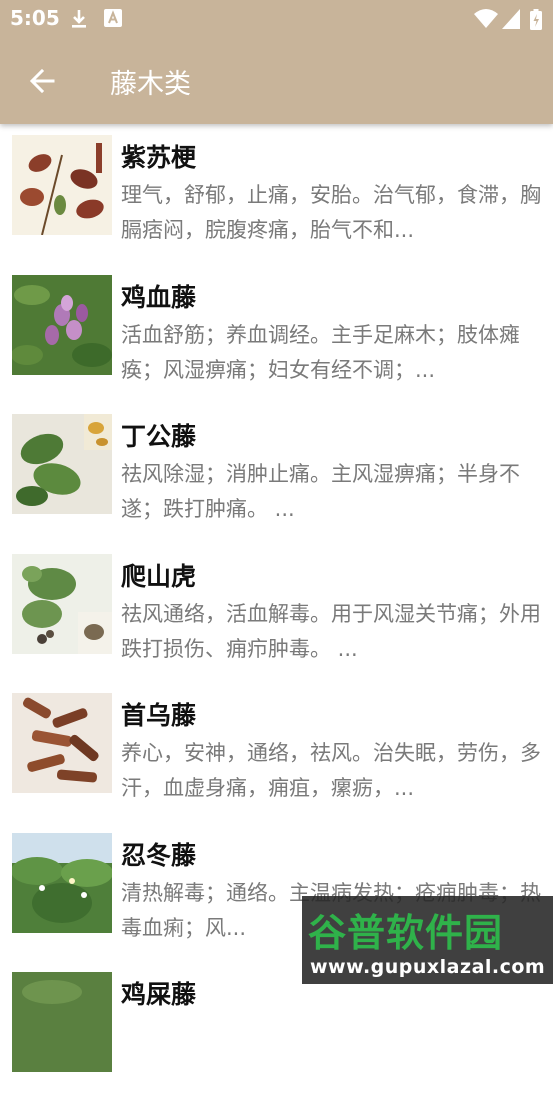  I want to click on watermark: 谷普软件园 www.gupuxlazal.com, so click(427, 940).